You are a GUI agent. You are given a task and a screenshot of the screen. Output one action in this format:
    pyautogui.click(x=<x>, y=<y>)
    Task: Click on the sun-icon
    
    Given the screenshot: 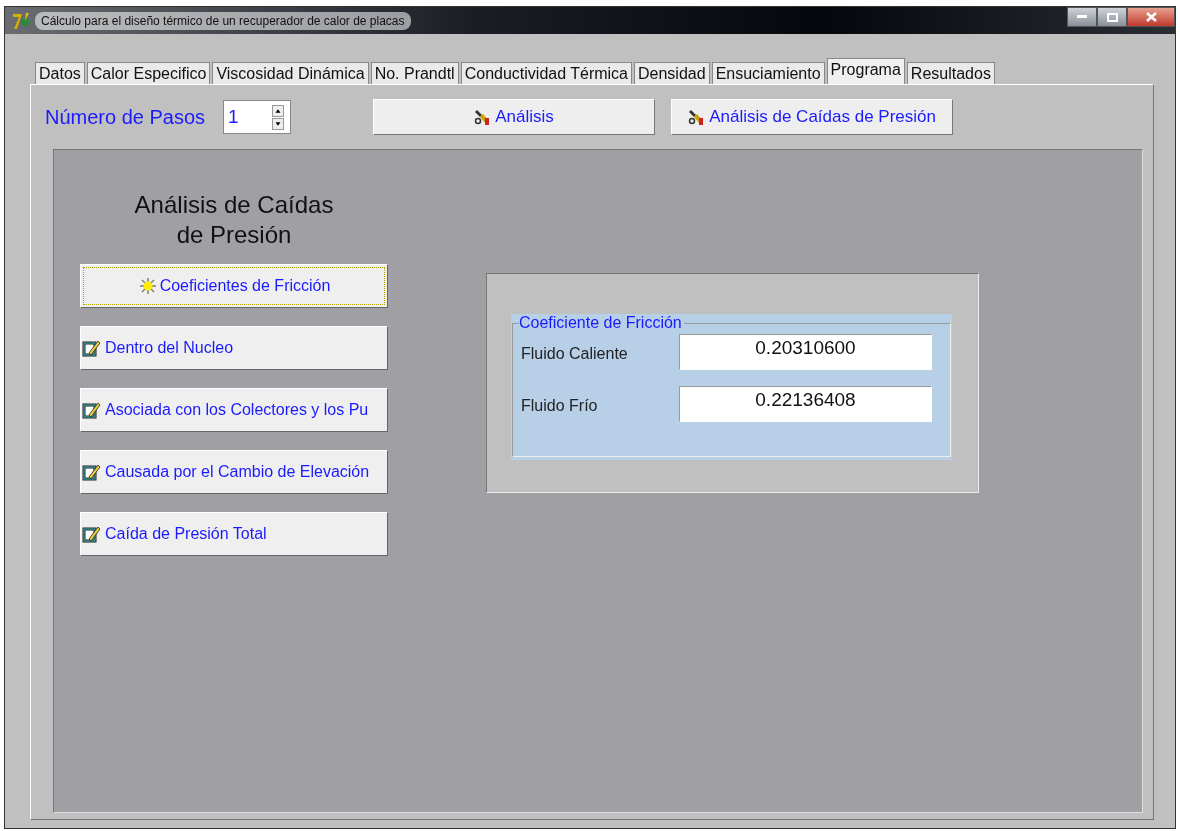 What is the action you would take?
    pyautogui.click(x=147, y=286)
    